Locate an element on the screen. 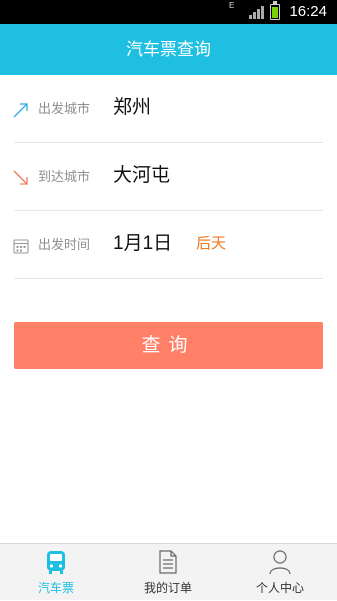 The height and width of the screenshot is (601, 337). battery-level is located at coordinates (275, 12).